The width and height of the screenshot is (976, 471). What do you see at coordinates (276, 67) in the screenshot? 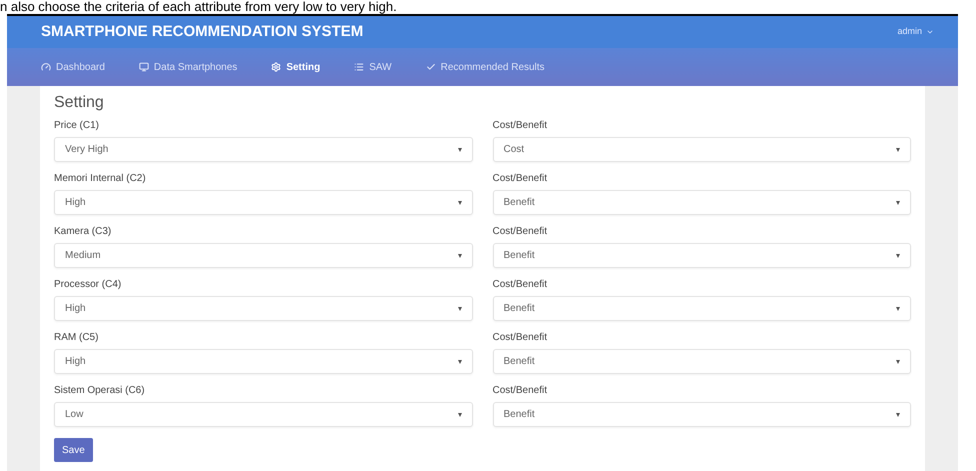
I see `settings-icon` at bounding box center [276, 67].